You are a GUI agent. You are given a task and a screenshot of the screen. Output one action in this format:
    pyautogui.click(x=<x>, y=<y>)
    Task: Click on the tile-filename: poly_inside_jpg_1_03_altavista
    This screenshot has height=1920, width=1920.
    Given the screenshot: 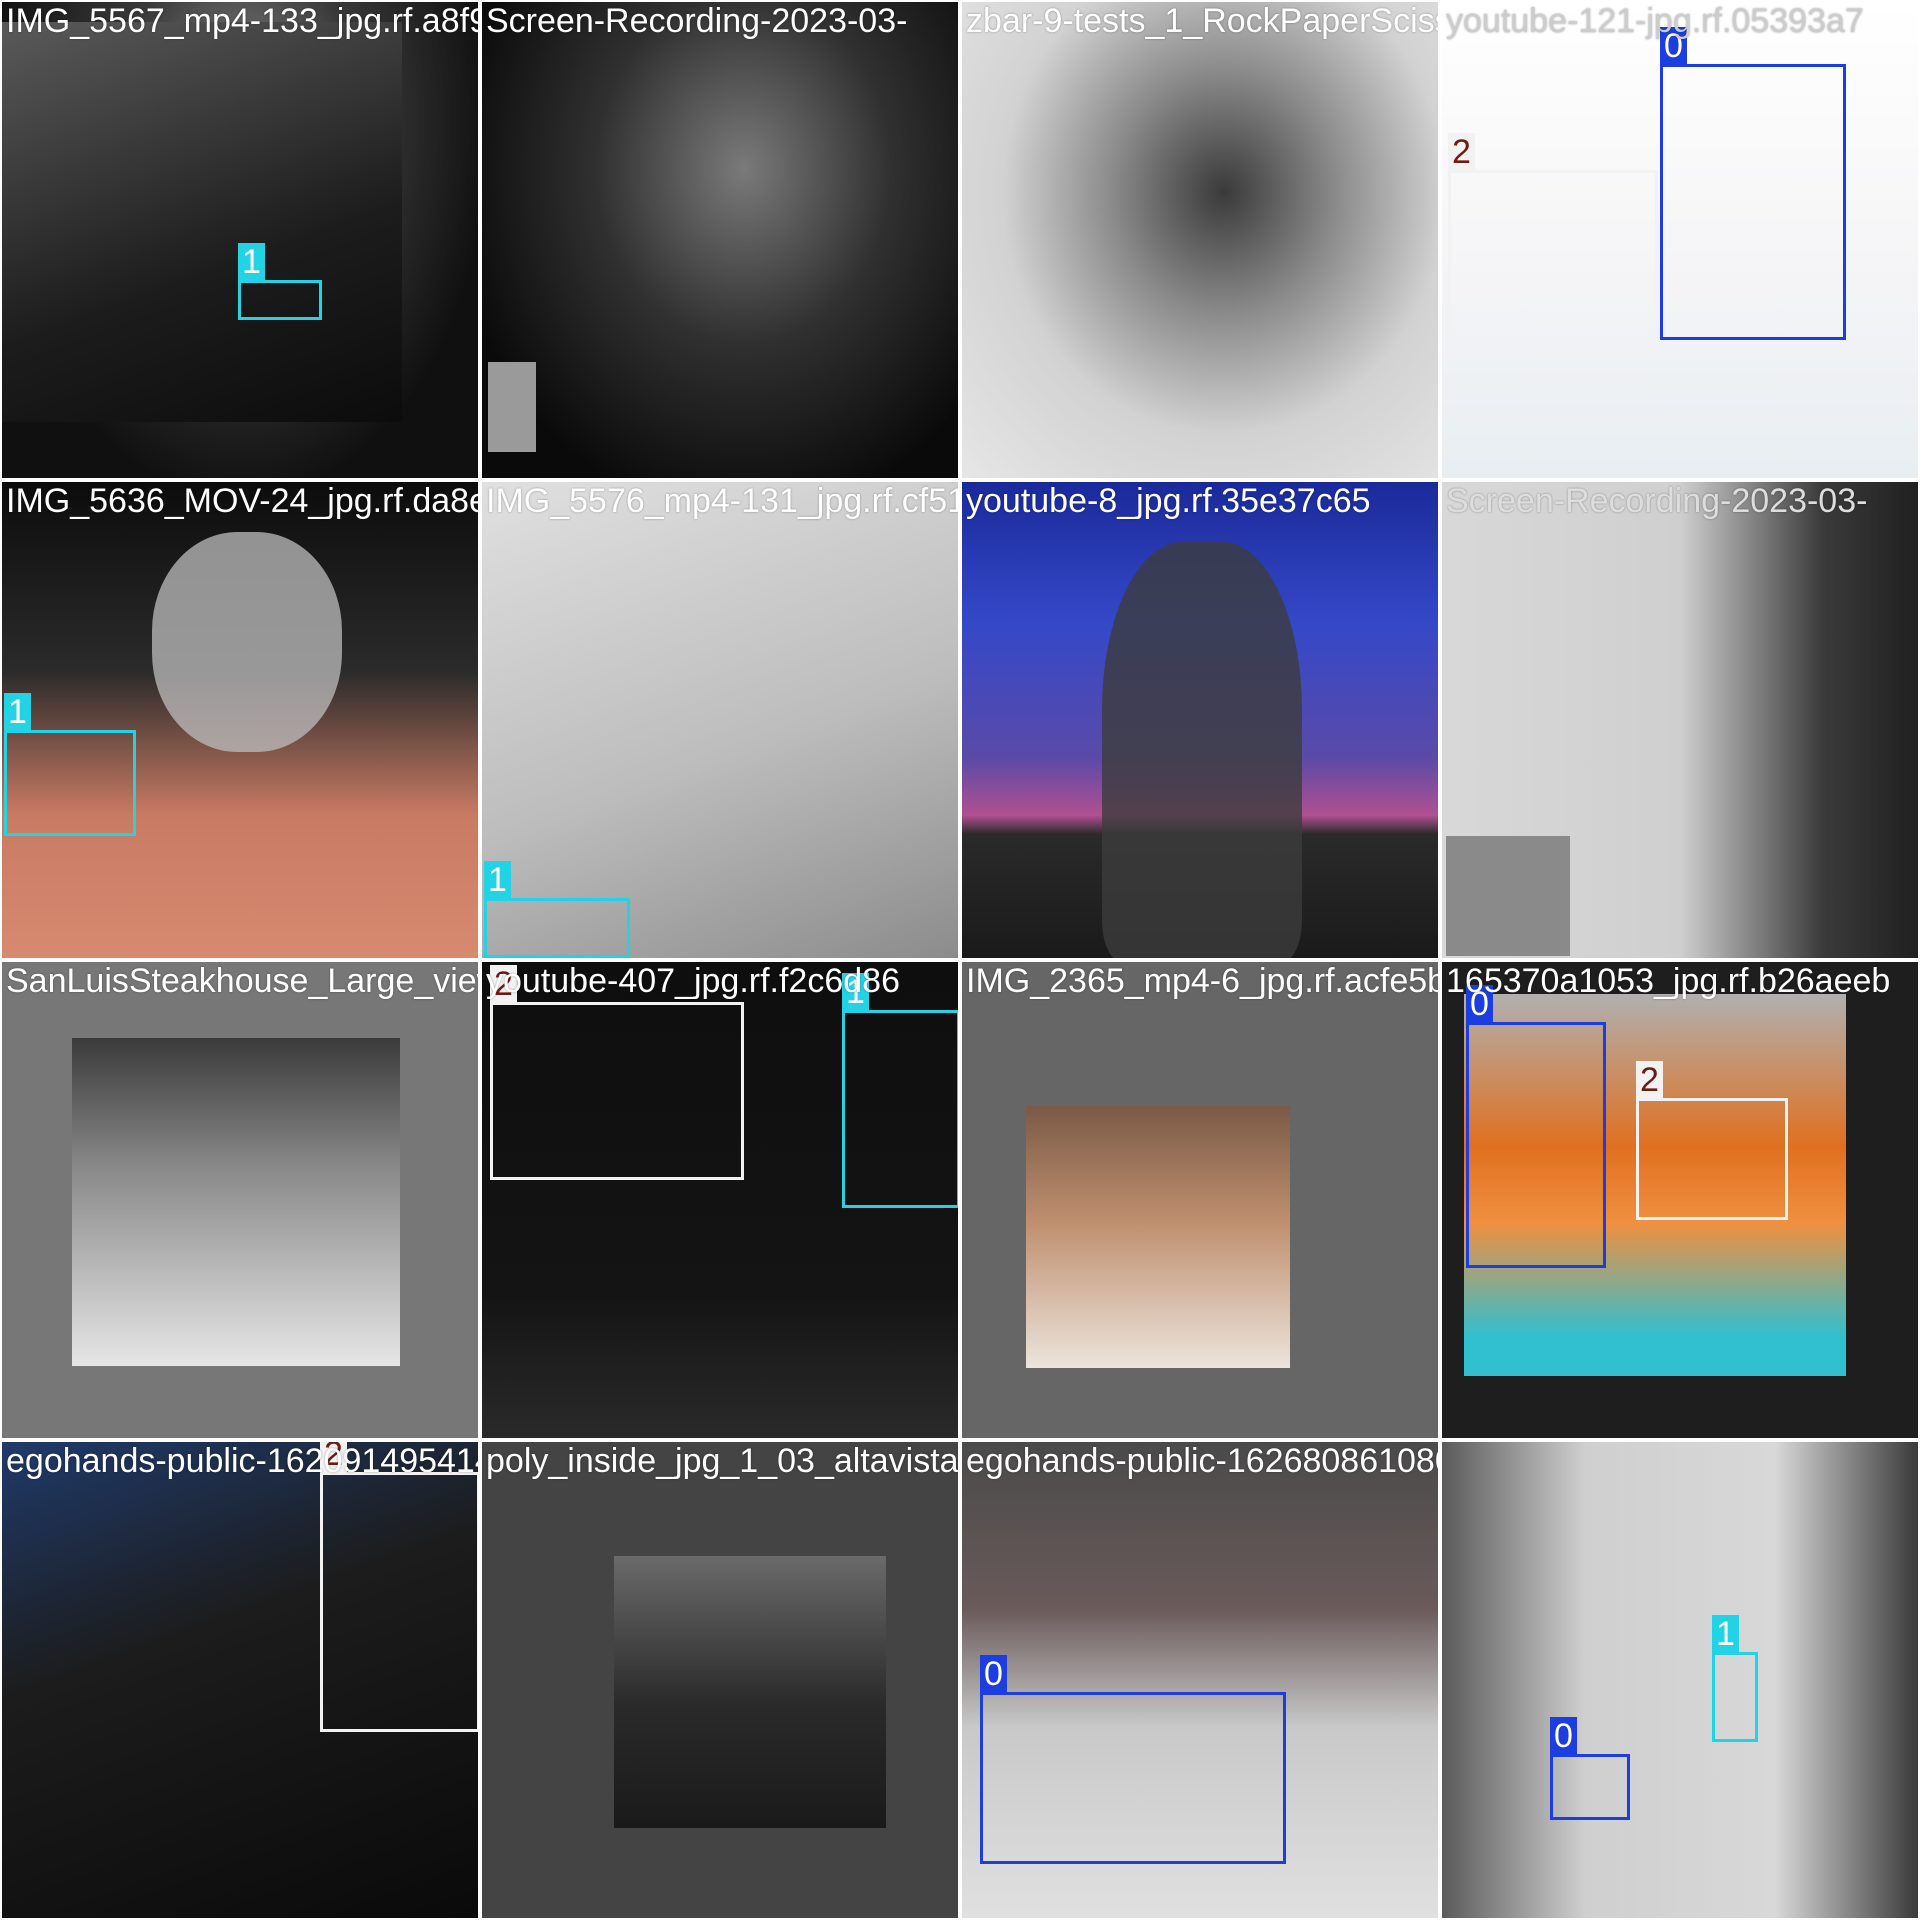 What is the action you would take?
    pyautogui.click(x=722, y=1461)
    